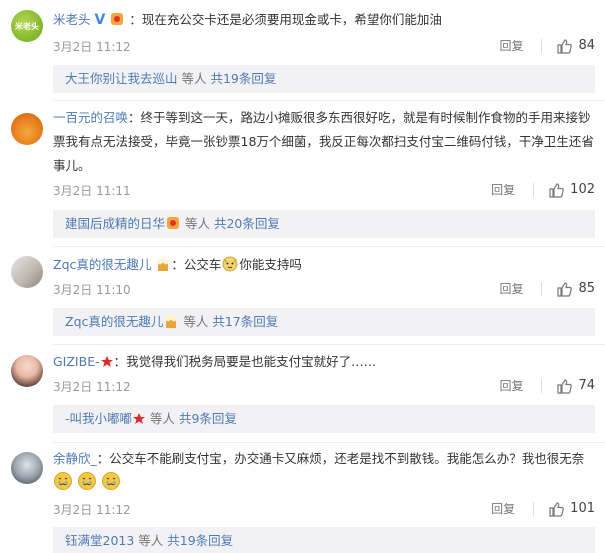 The image size is (605, 553). What do you see at coordinates (582, 189) in the screenshot?
I see `like-count: 102` at bounding box center [582, 189].